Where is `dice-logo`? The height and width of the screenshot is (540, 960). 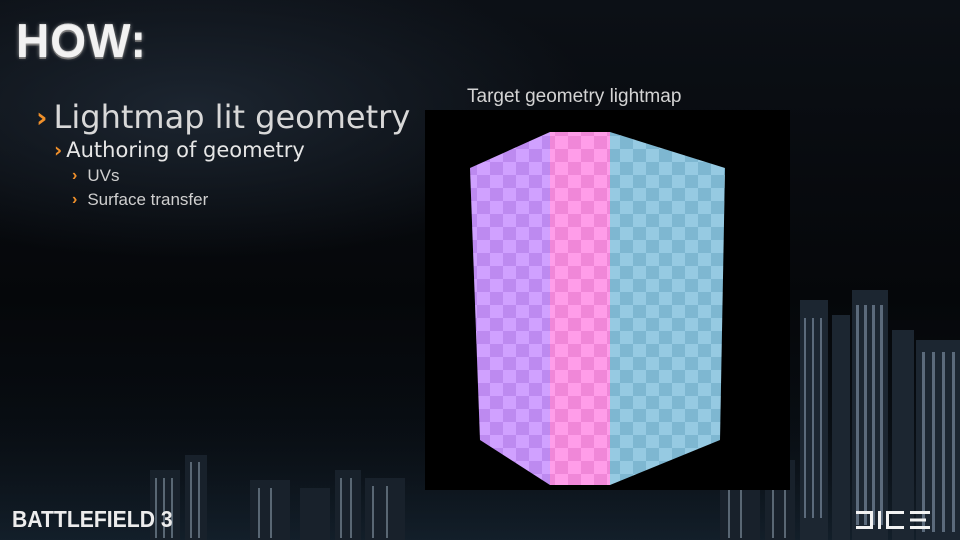 dice-logo is located at coordinates (901, 522).